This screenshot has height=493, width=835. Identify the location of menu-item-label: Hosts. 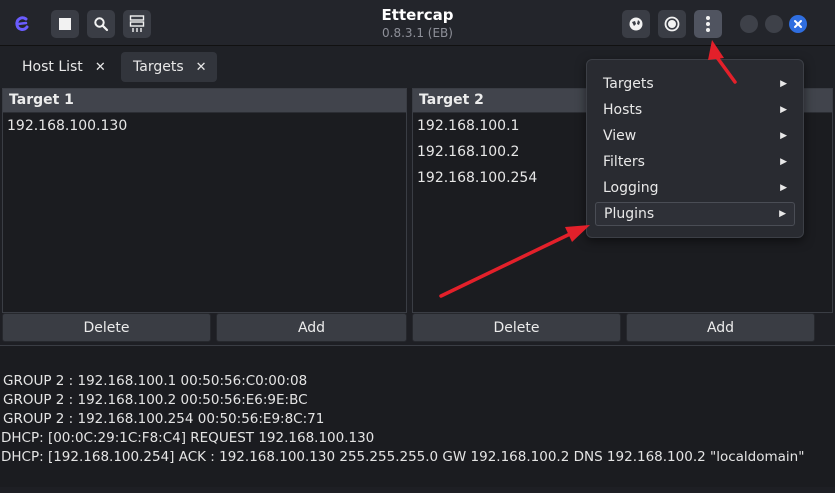
(623, 110).